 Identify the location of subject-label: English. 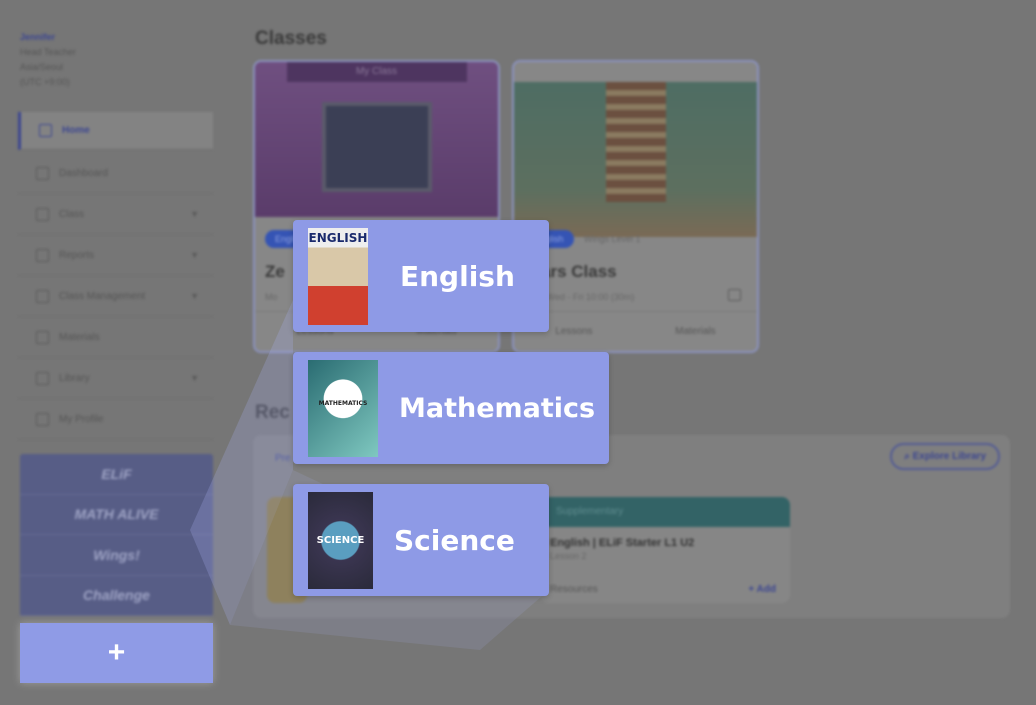
(457, 276).